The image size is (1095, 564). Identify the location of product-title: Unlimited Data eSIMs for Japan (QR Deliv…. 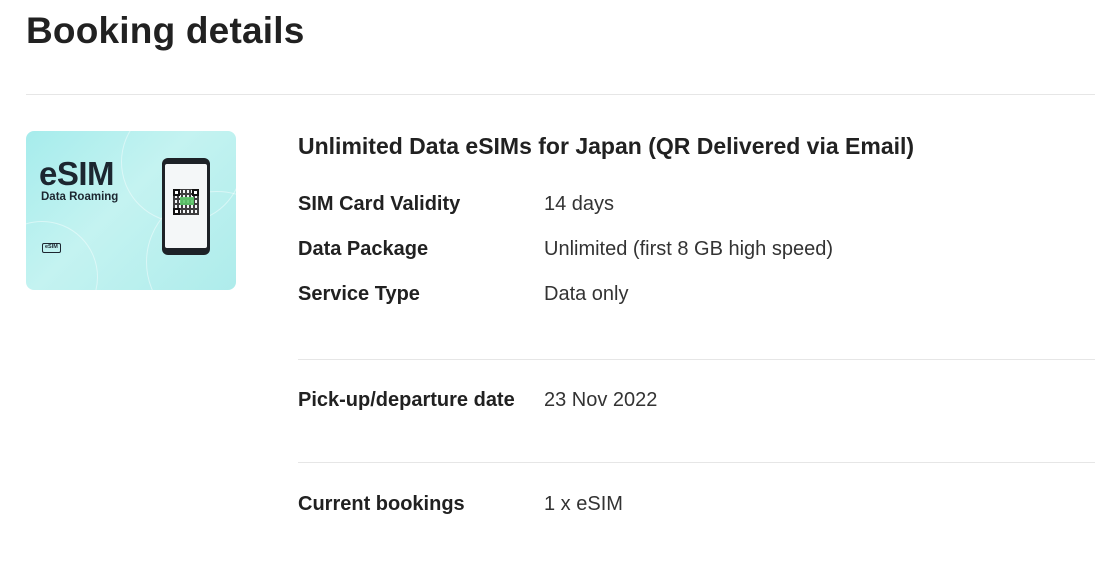
(606, 146).